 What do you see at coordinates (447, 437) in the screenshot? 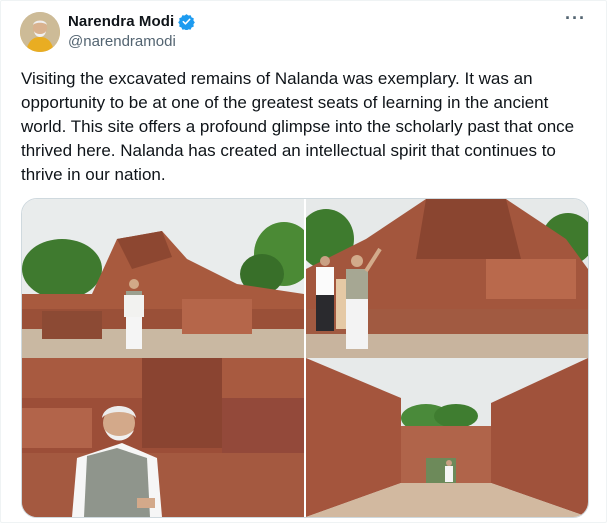
I see `photo-corridor` at bounding box center [447, 437].